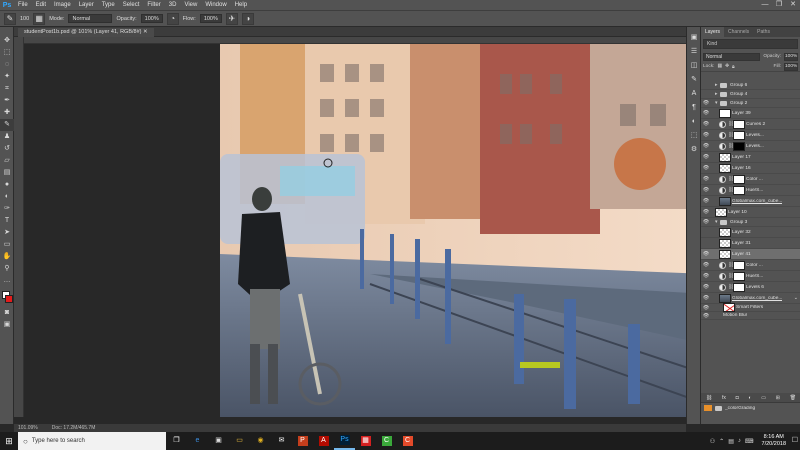 Image resolution: width=800 pixels, height=450 pixels. Describe the element at coordinates (774, 441) in the screenshot. I see `clock: 8:16 AM 7/20/2018` at that location.